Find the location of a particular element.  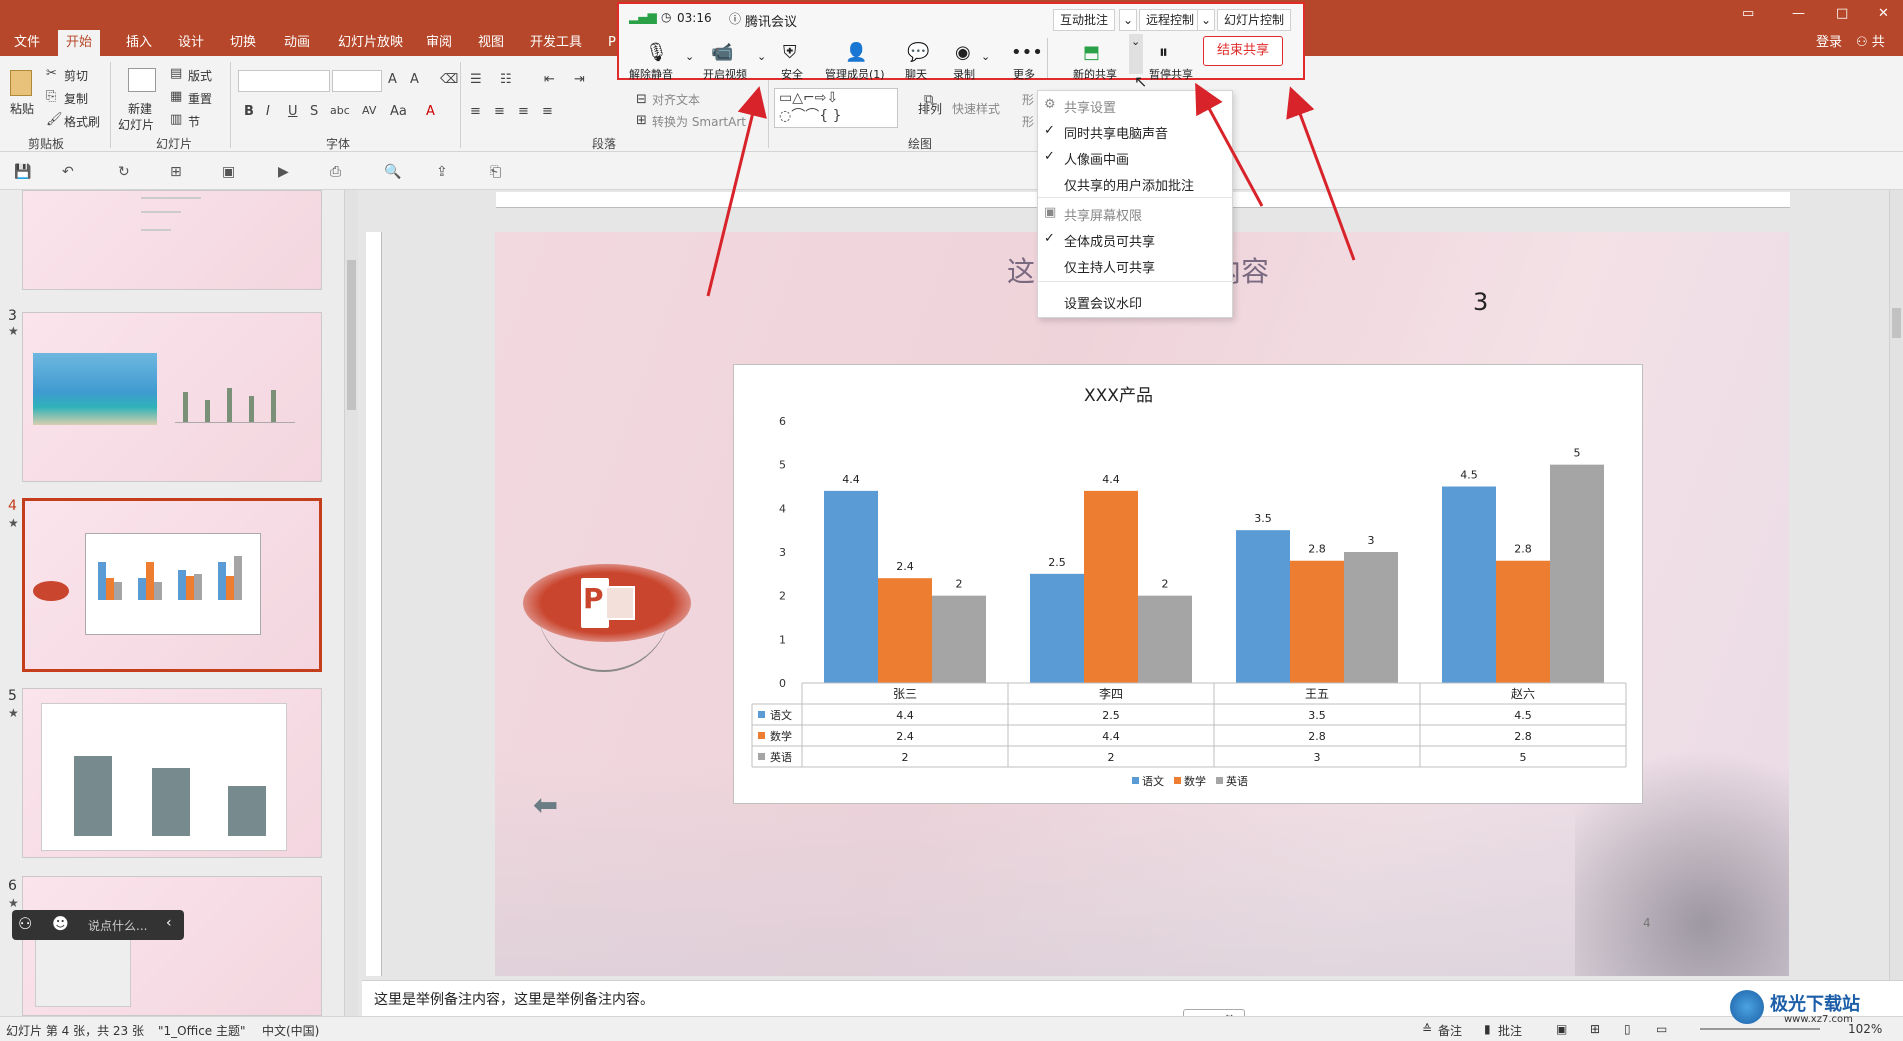

watermark-url: www.xz7.com is located at coordinates (1818, 1019).